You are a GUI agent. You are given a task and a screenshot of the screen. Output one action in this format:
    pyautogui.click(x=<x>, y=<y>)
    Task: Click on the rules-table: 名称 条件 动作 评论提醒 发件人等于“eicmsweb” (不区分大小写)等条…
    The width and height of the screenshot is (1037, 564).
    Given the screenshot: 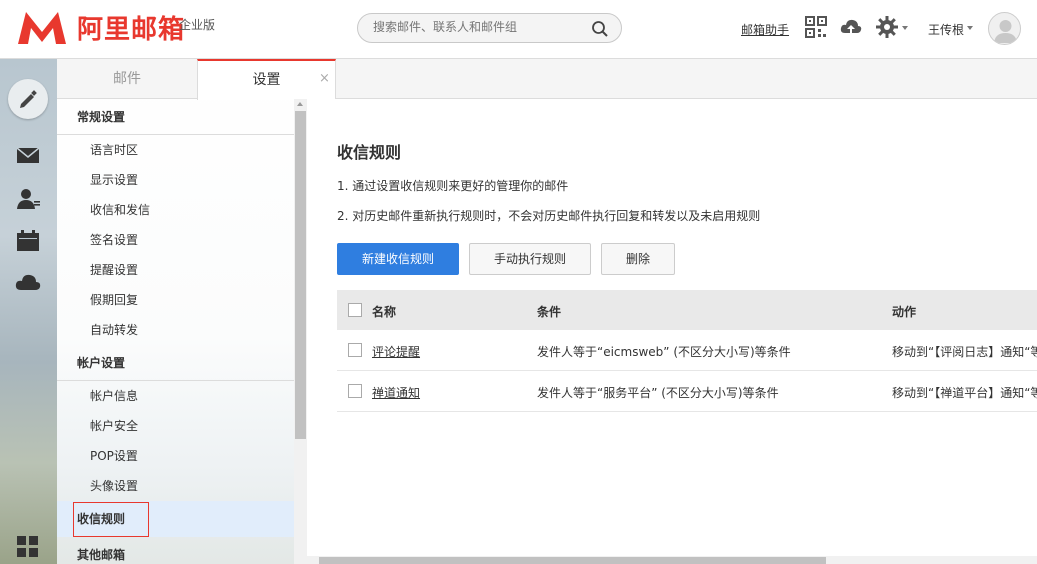 What is the action you would take?
    pyautogui.click(x=687, y=351)
    